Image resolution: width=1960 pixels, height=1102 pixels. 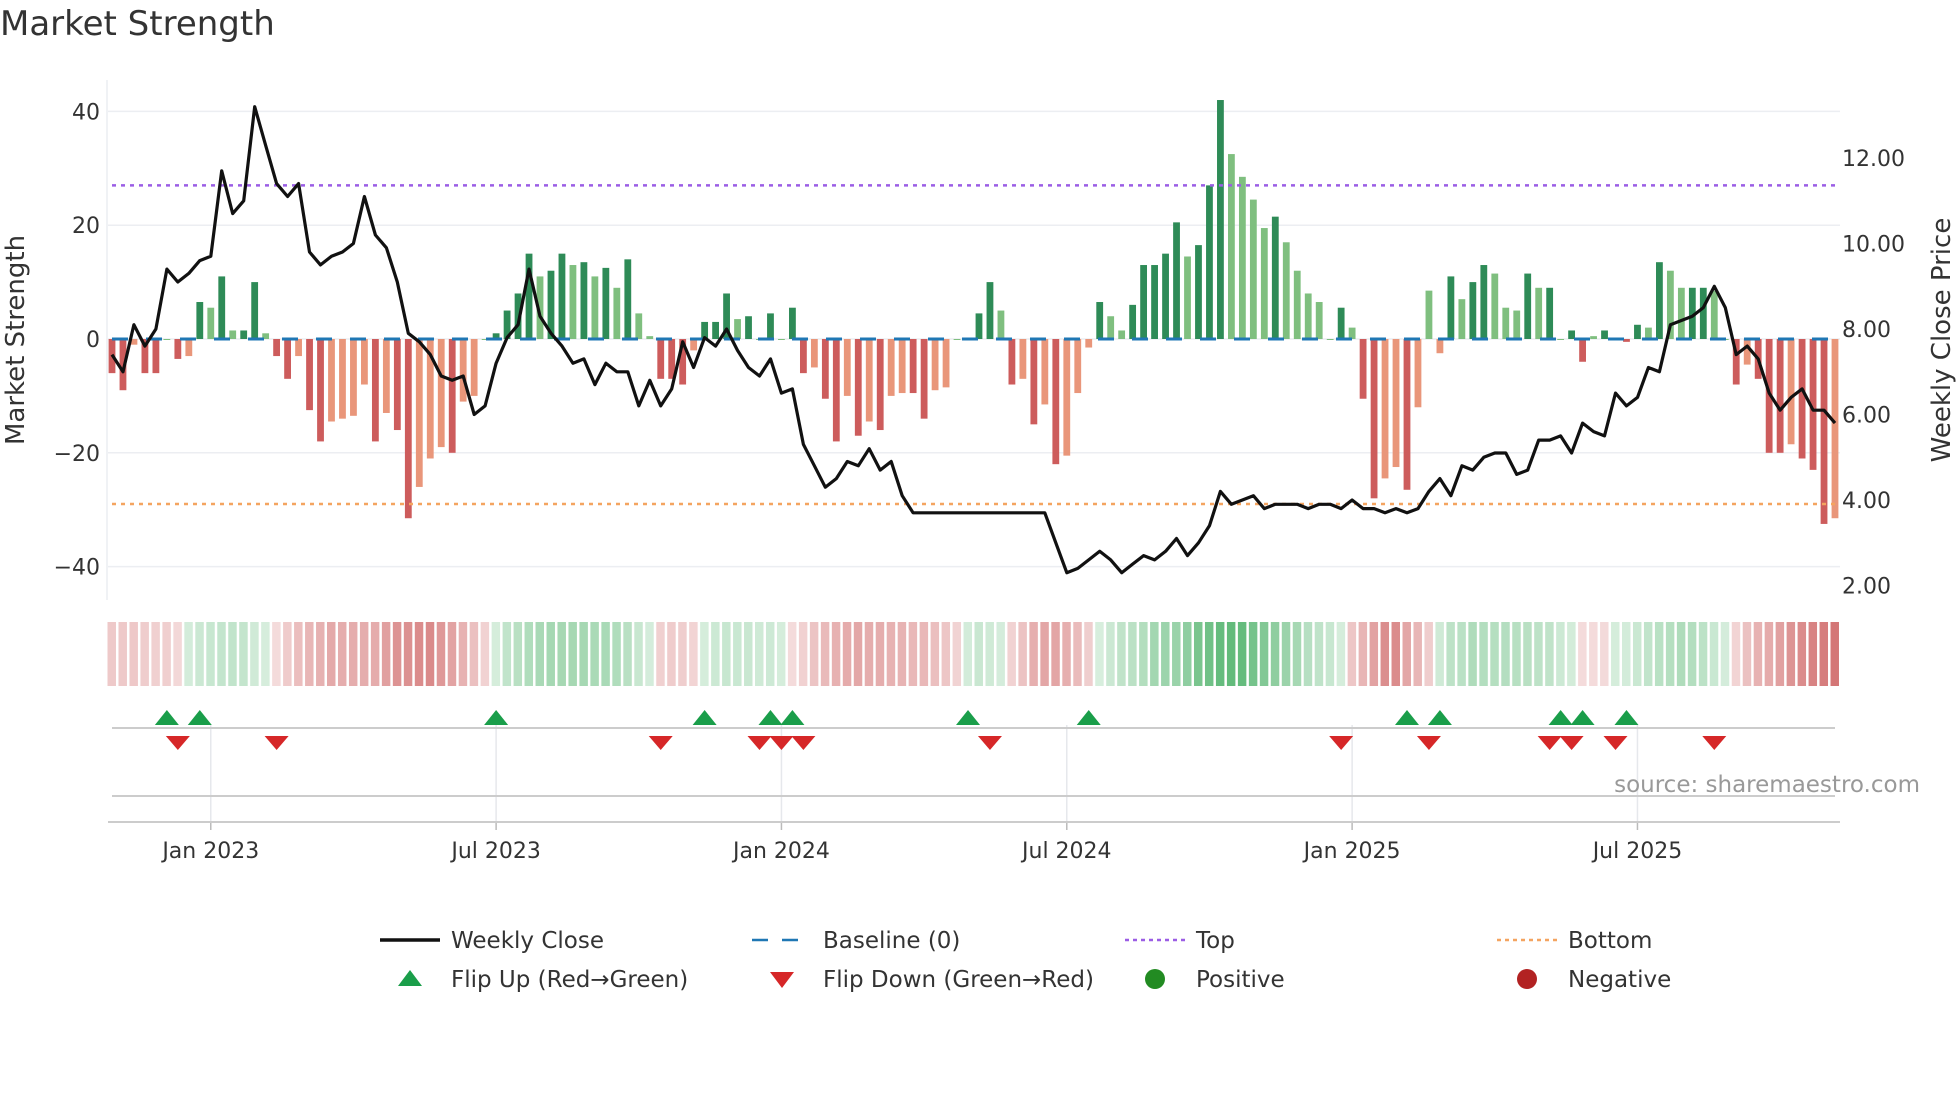 What do you see at coordinates (1767, 785) in the screenshot?
I see `source-label: source: sharemaestro.com` at bounding box center [1767, 785].